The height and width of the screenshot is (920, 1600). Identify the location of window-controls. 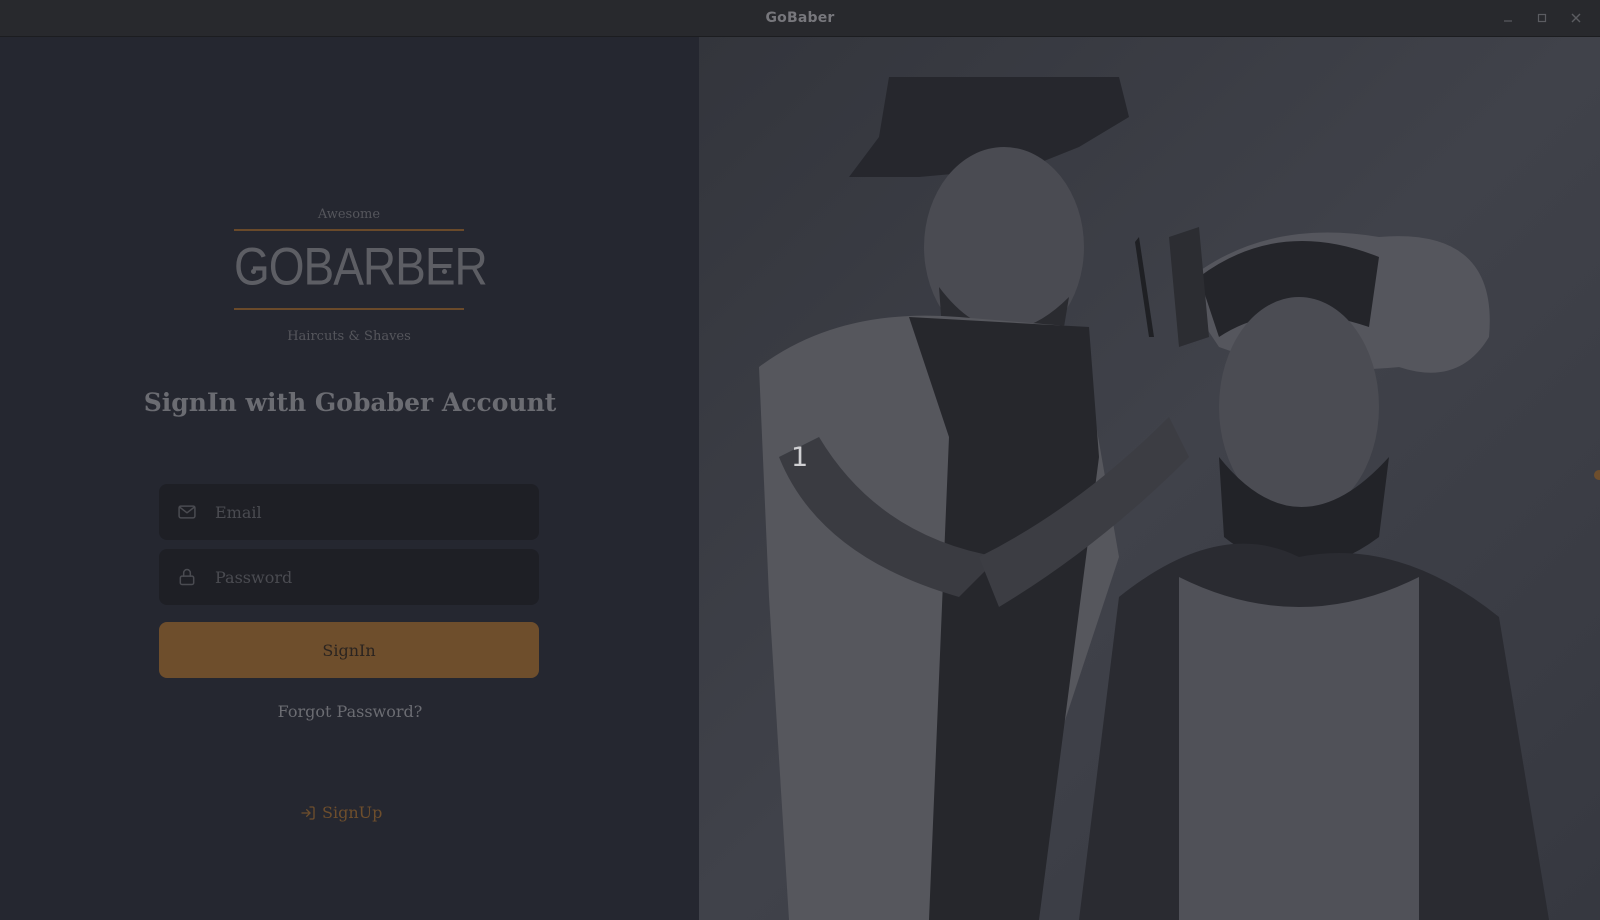
(1542, 18).